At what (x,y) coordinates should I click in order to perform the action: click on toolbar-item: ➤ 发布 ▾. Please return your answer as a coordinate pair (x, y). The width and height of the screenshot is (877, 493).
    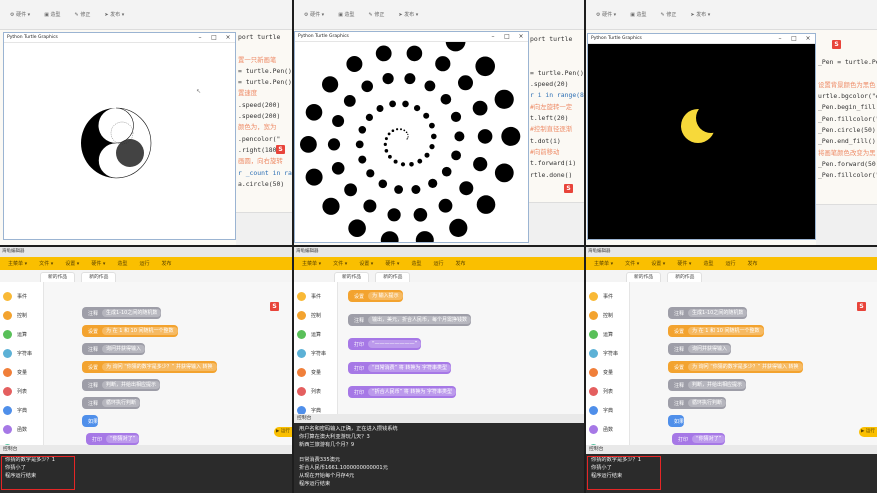
    Looking at the image, I should click on (408, 14).